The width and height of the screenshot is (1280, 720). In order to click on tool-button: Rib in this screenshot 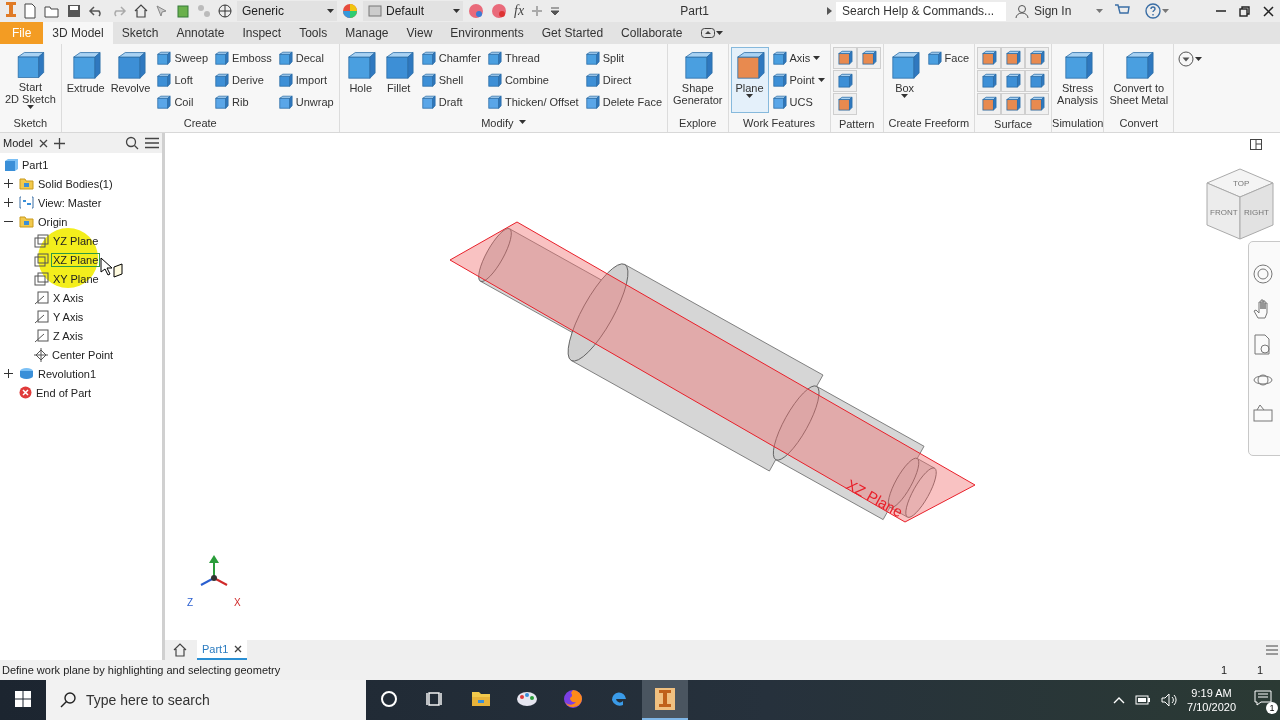, I will do `click(243, 102)`.